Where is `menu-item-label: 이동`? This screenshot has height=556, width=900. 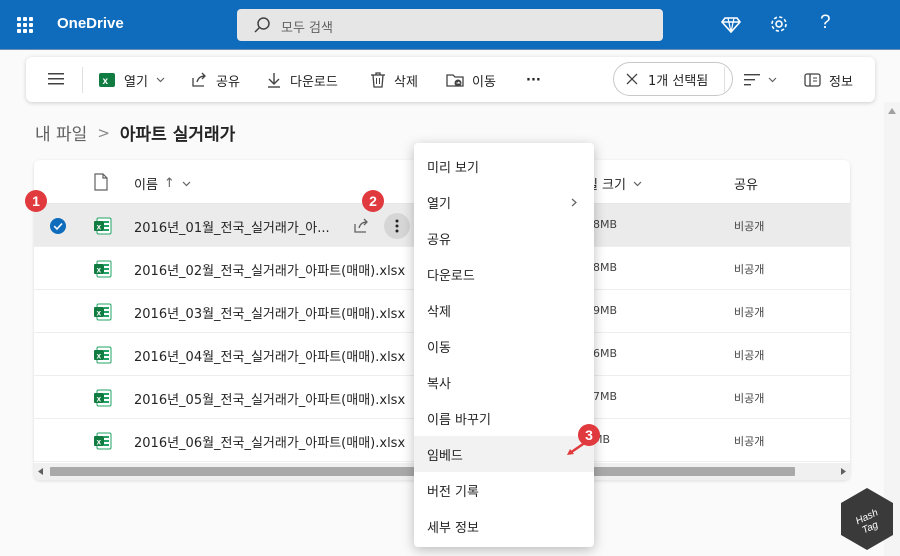
menu-item-label: 이동 is located at coordinates (439, 348).